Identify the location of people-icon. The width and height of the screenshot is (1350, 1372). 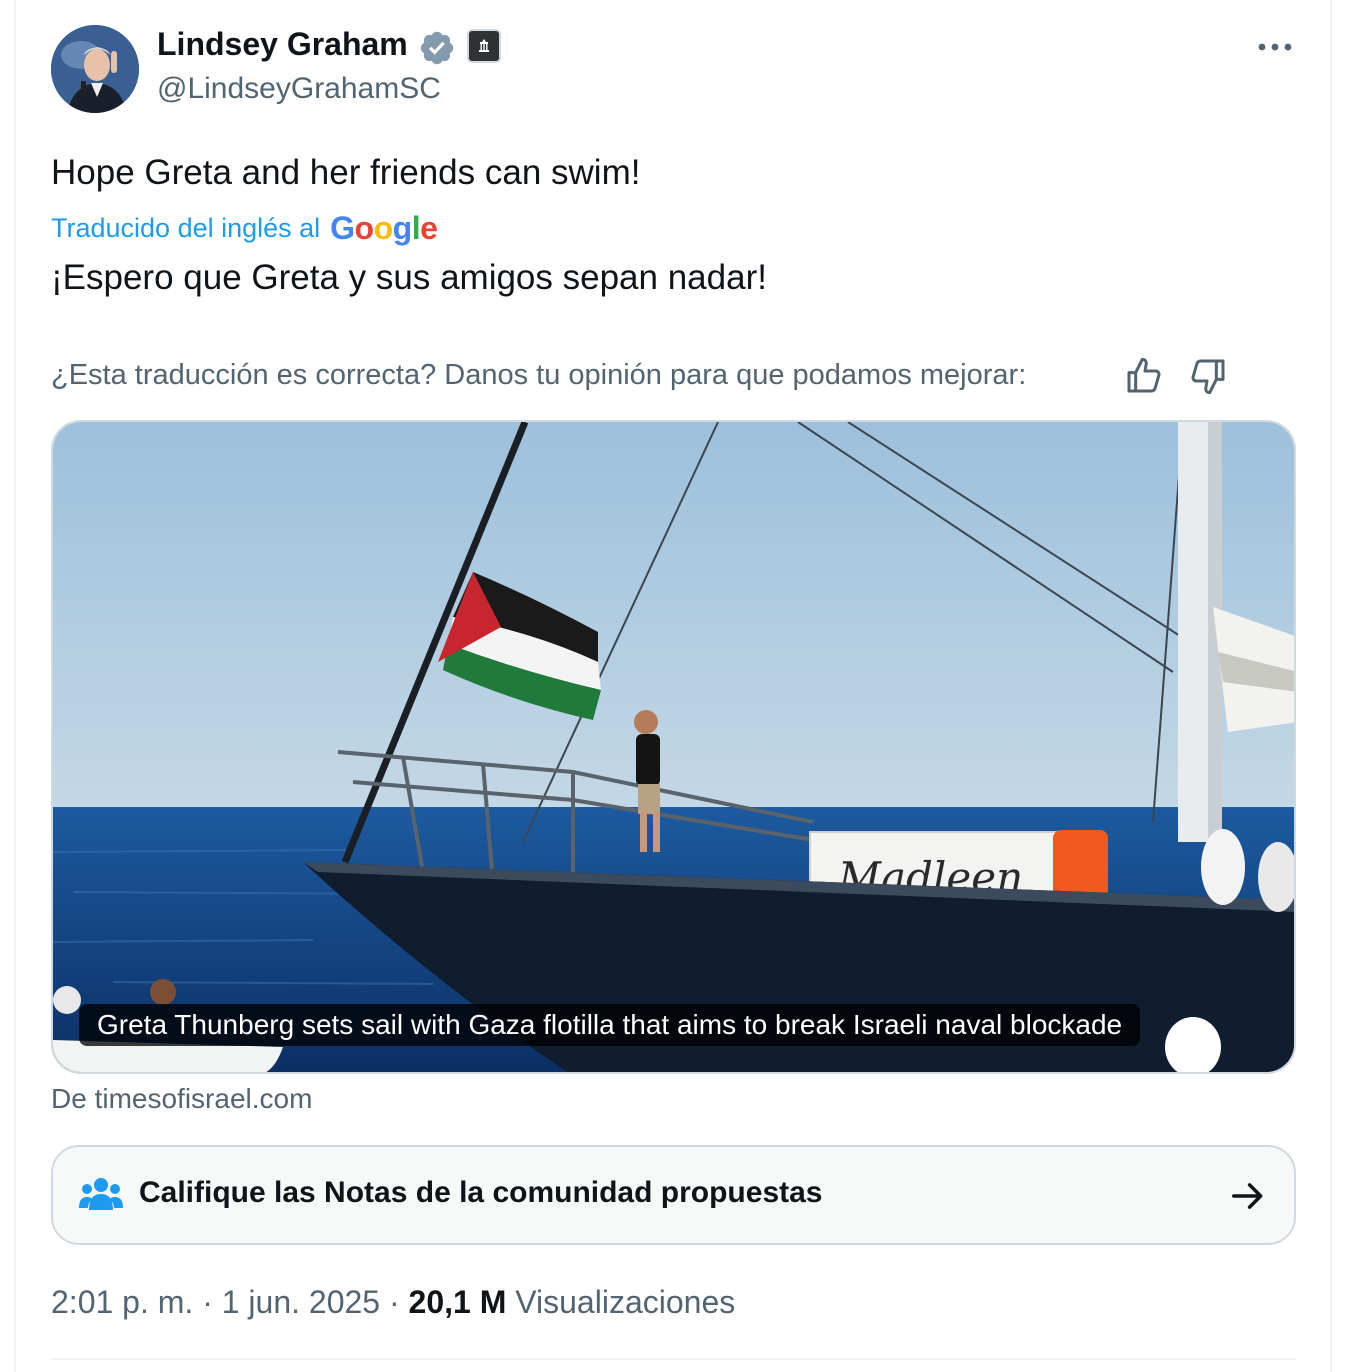
(101, 1194).